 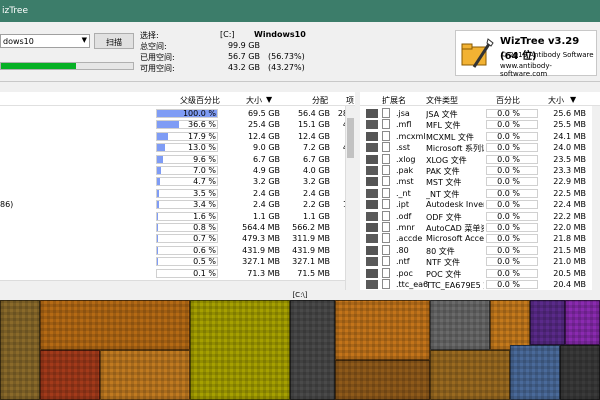 What do you see at coordinates (404, 216) in the screenshot?
I see `file-extension: .odf` at bounding box center [404, 216].